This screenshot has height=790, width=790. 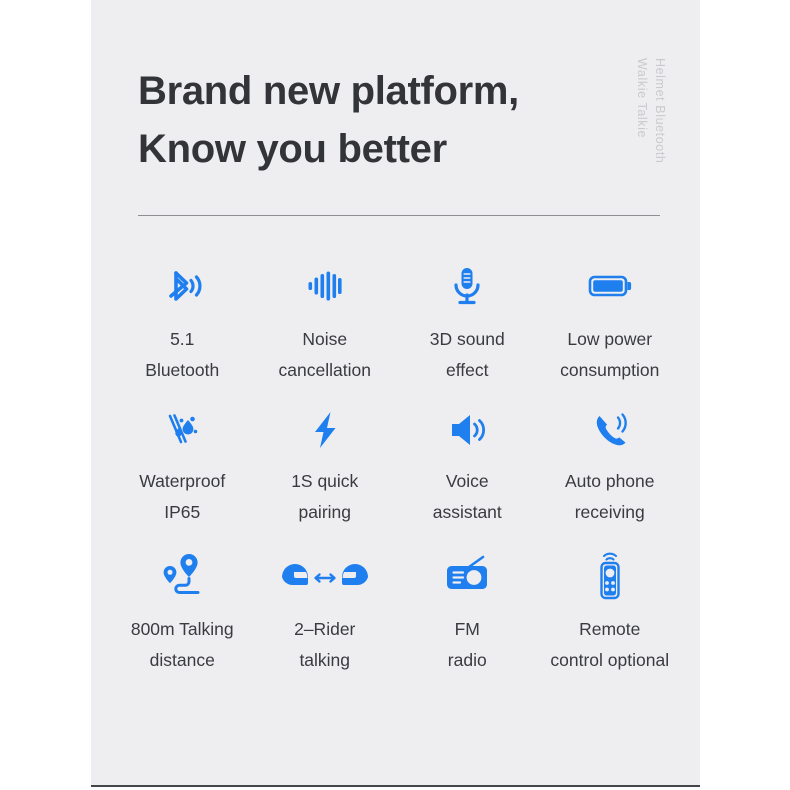 I want to click on feature-label-line-1: 2–Rider, so click(x=325, y=629).